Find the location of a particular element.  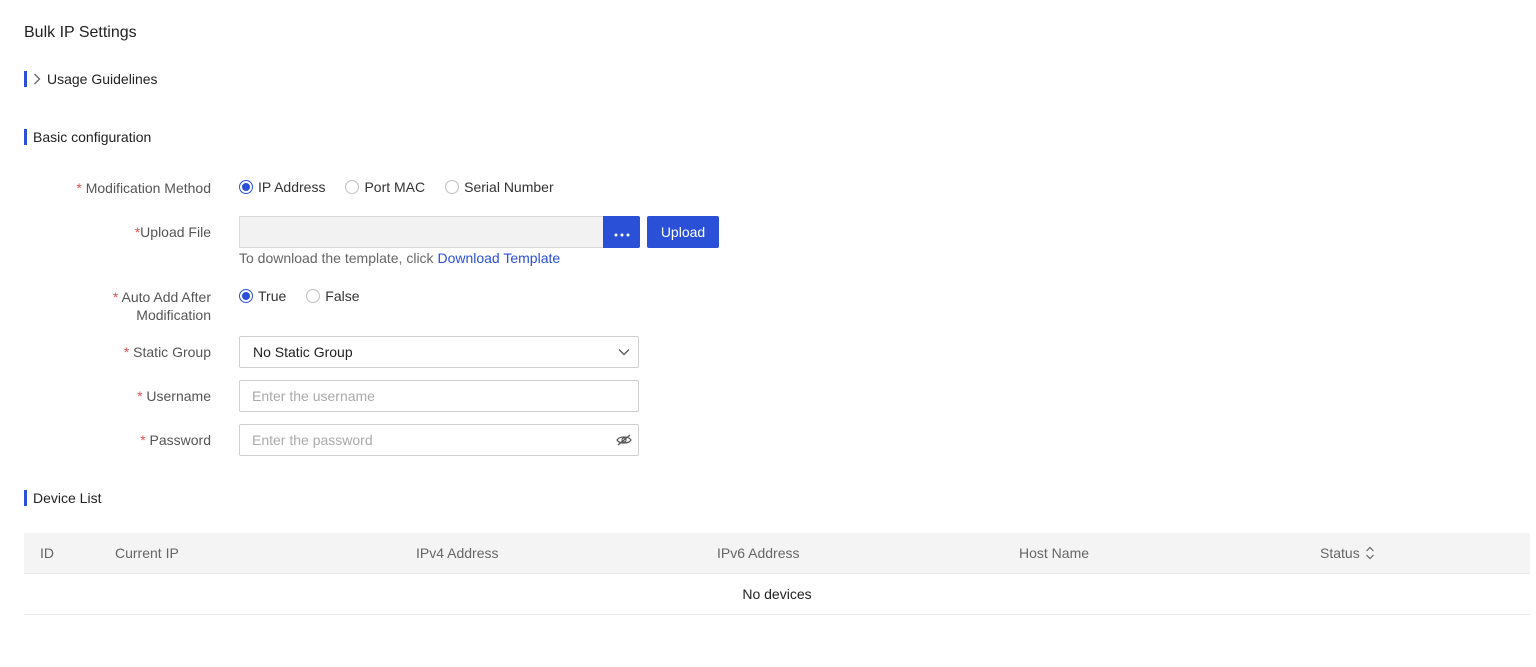

username-input is located at coordinates (439, 396).